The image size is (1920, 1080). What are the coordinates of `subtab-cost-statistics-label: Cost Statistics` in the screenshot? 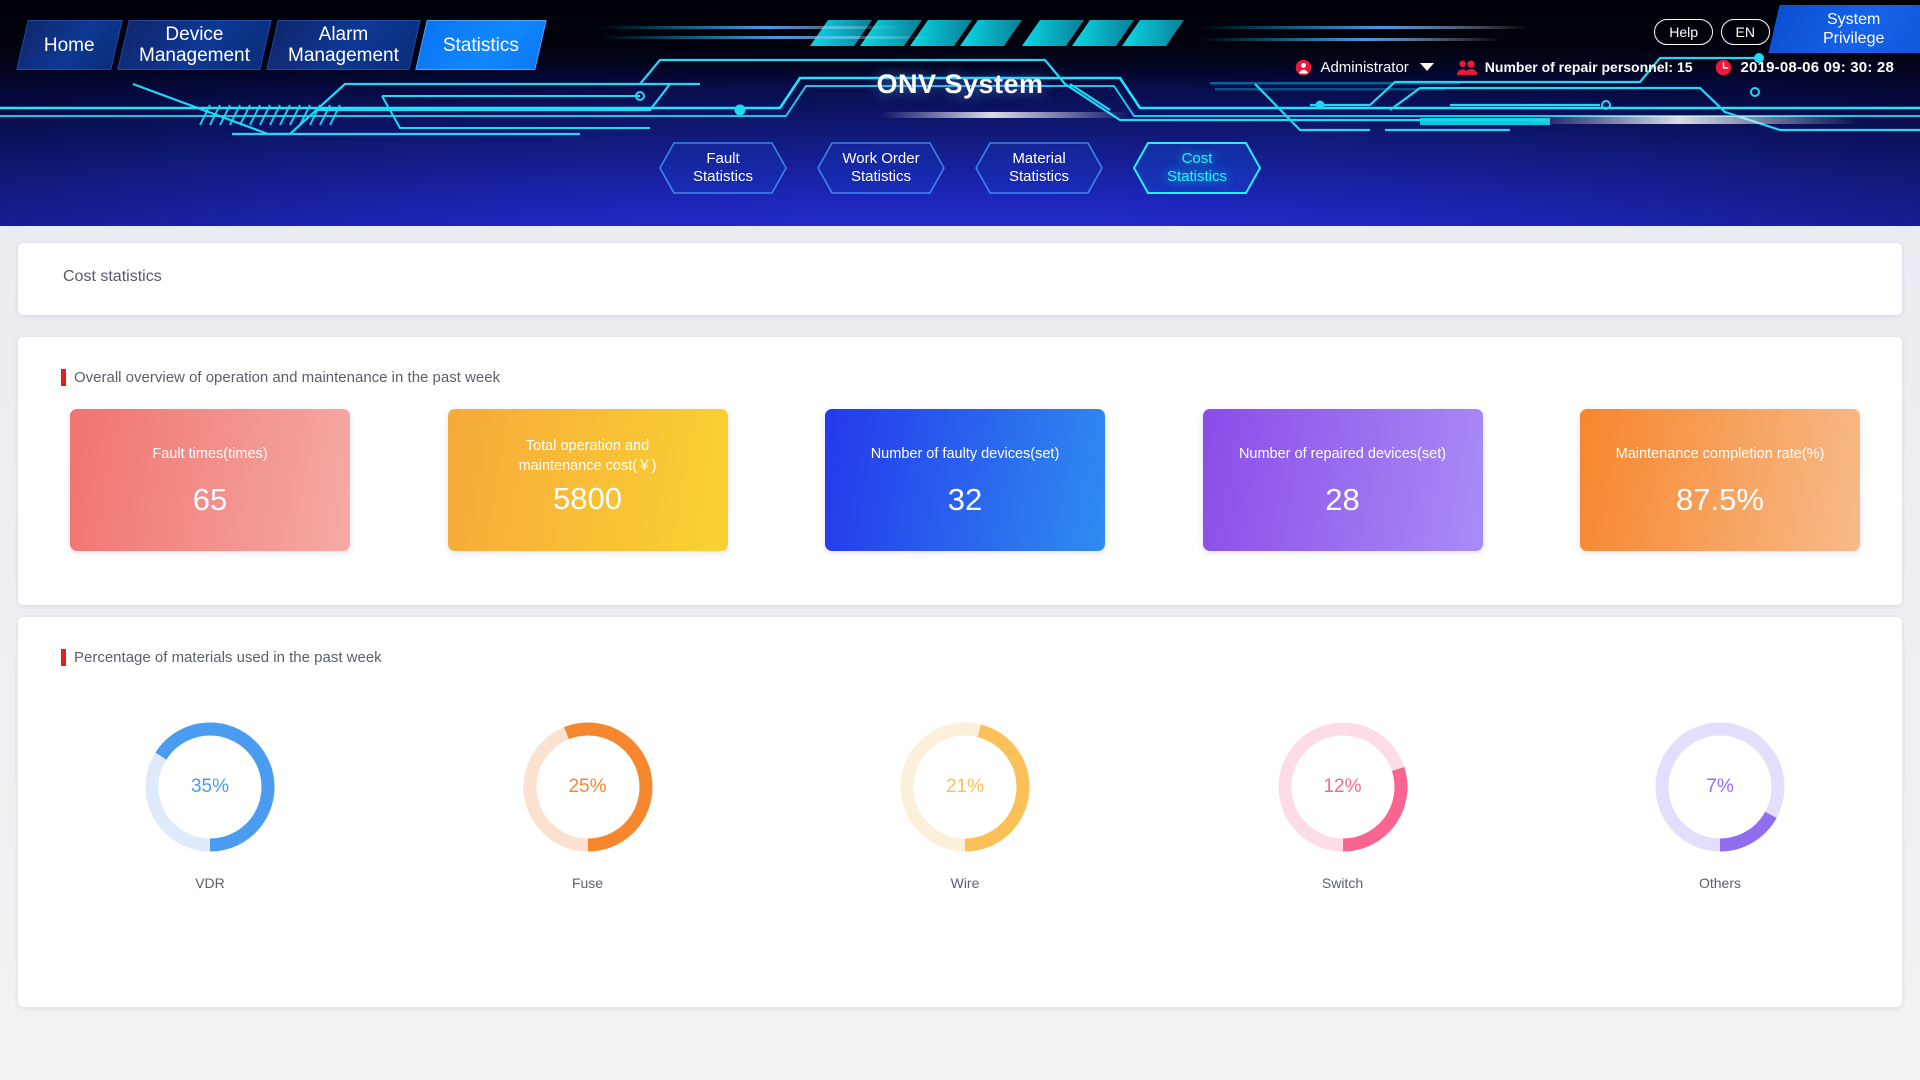 It's located at (1196, 167).